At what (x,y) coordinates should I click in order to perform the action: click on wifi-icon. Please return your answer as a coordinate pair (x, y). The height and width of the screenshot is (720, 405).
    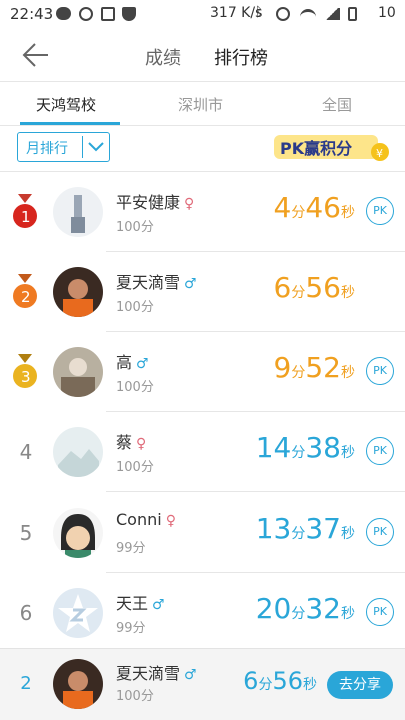
    Looking at the image, I should click on (308, 13).